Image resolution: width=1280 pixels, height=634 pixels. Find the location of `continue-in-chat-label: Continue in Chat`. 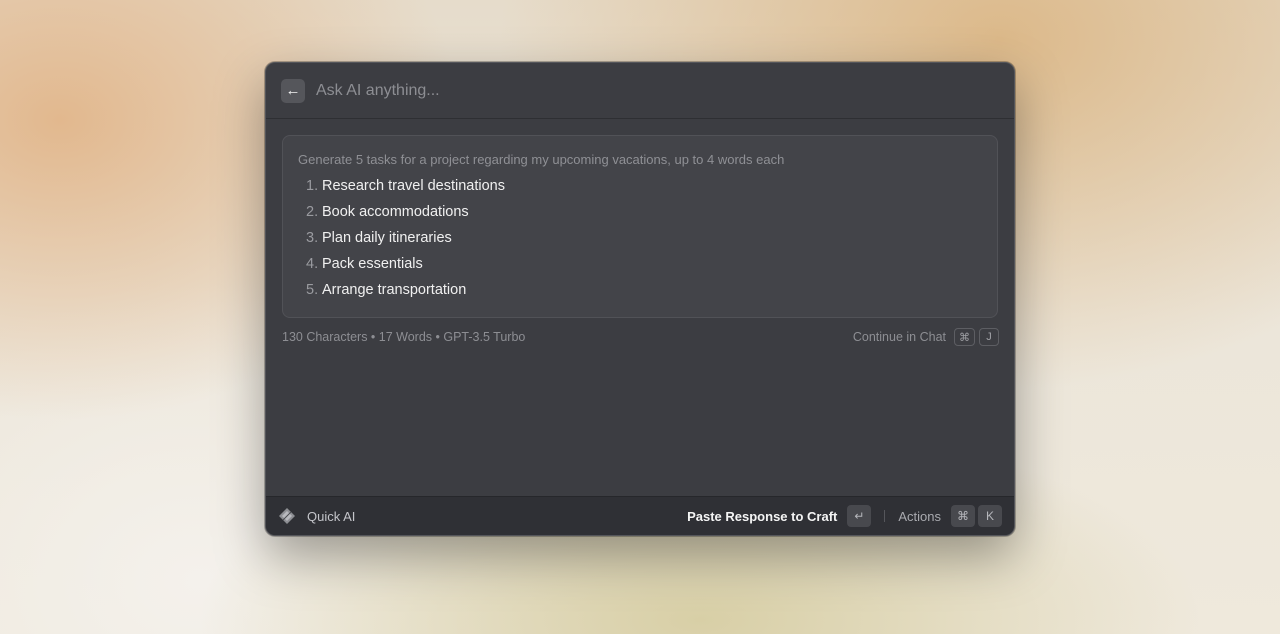

continue-in-chat-label: Continue in Chat is located at coordinates (899, 337).